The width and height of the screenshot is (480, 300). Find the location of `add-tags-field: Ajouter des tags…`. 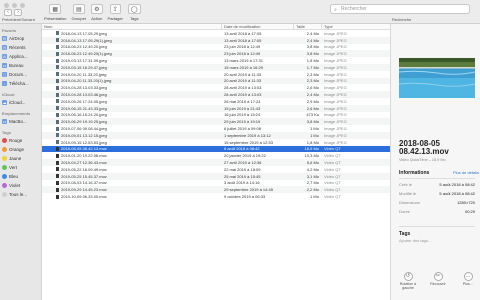

add-tags-field: Ajouter des tags… is located at coordinates (415, 240).